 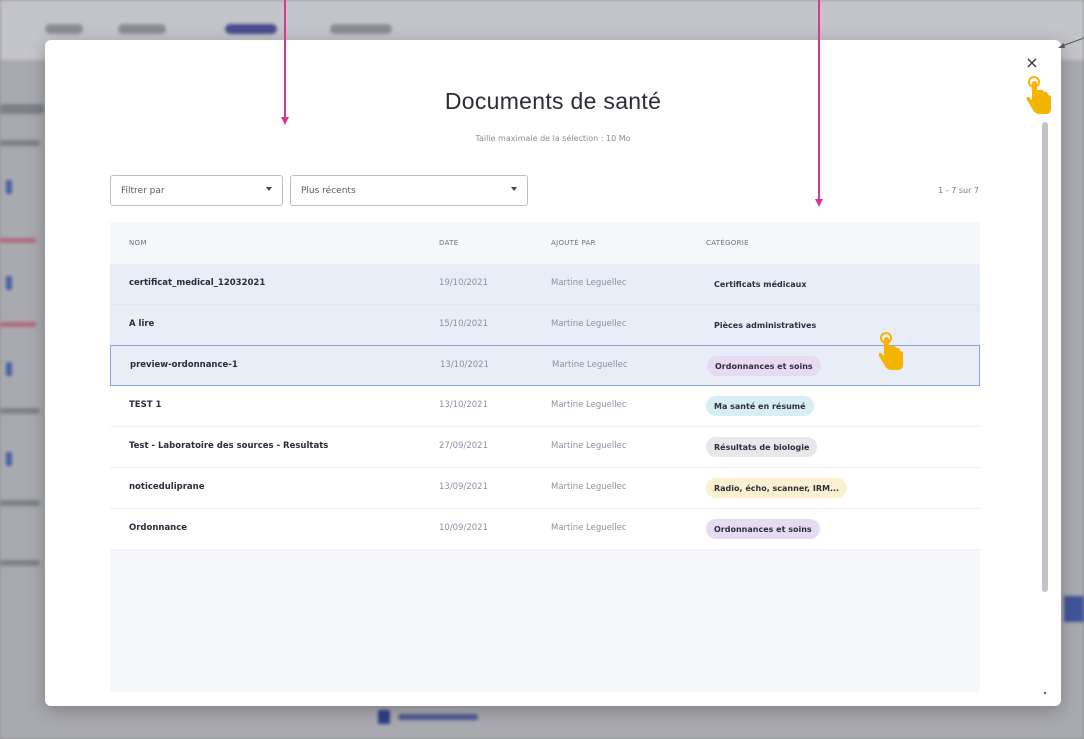 I want to click on document-date: 15/10/2021, so click(x=463, y=324).